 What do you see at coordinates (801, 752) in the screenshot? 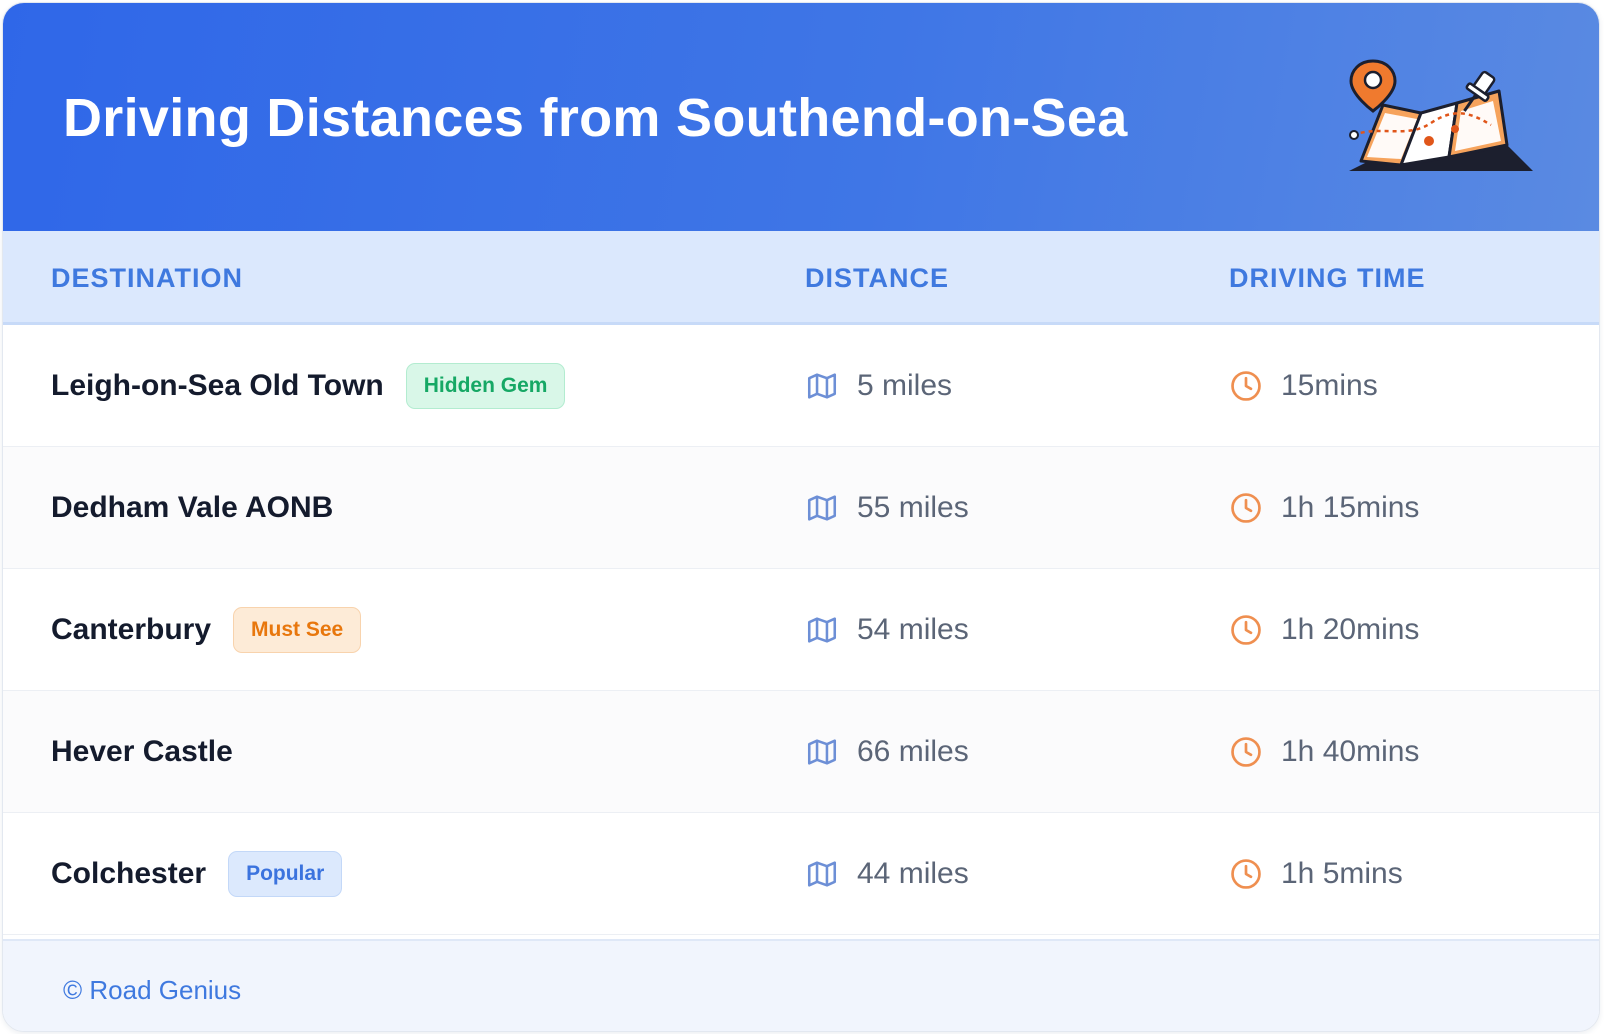
I see `table-row: Hever Castle 66 miles 1h 40mins` at bounding box center [801, 752].